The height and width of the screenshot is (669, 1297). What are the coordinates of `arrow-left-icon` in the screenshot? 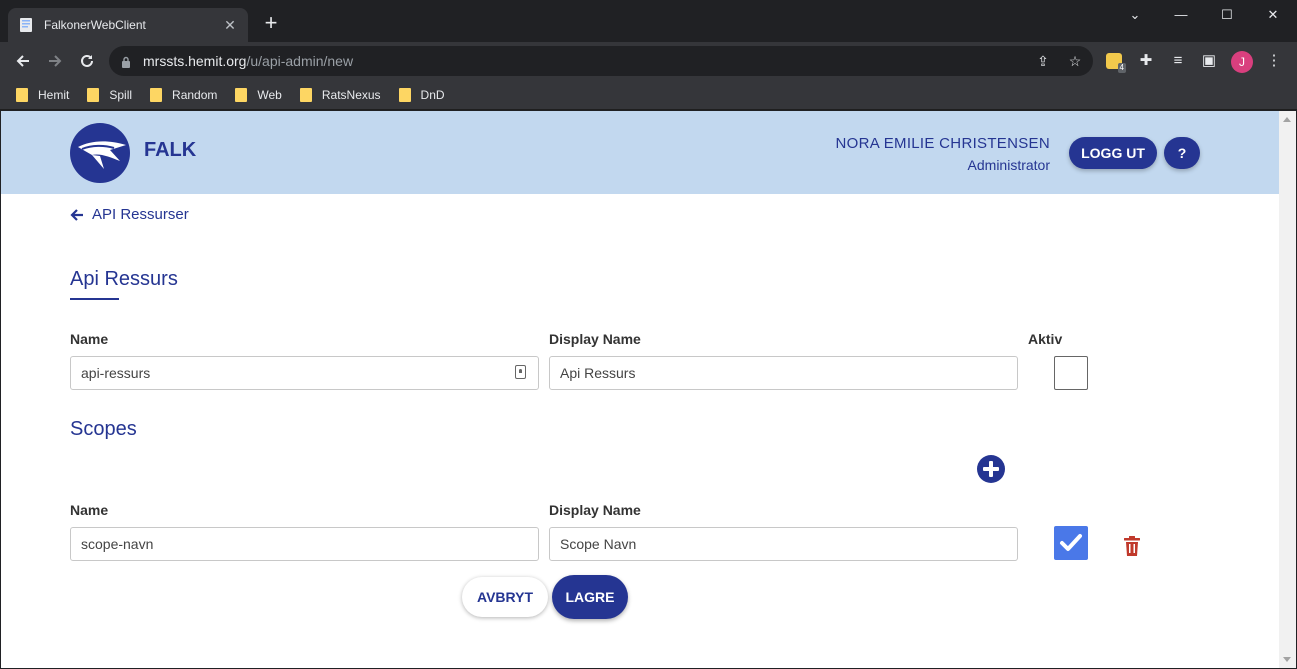 It's located at (76, 214).